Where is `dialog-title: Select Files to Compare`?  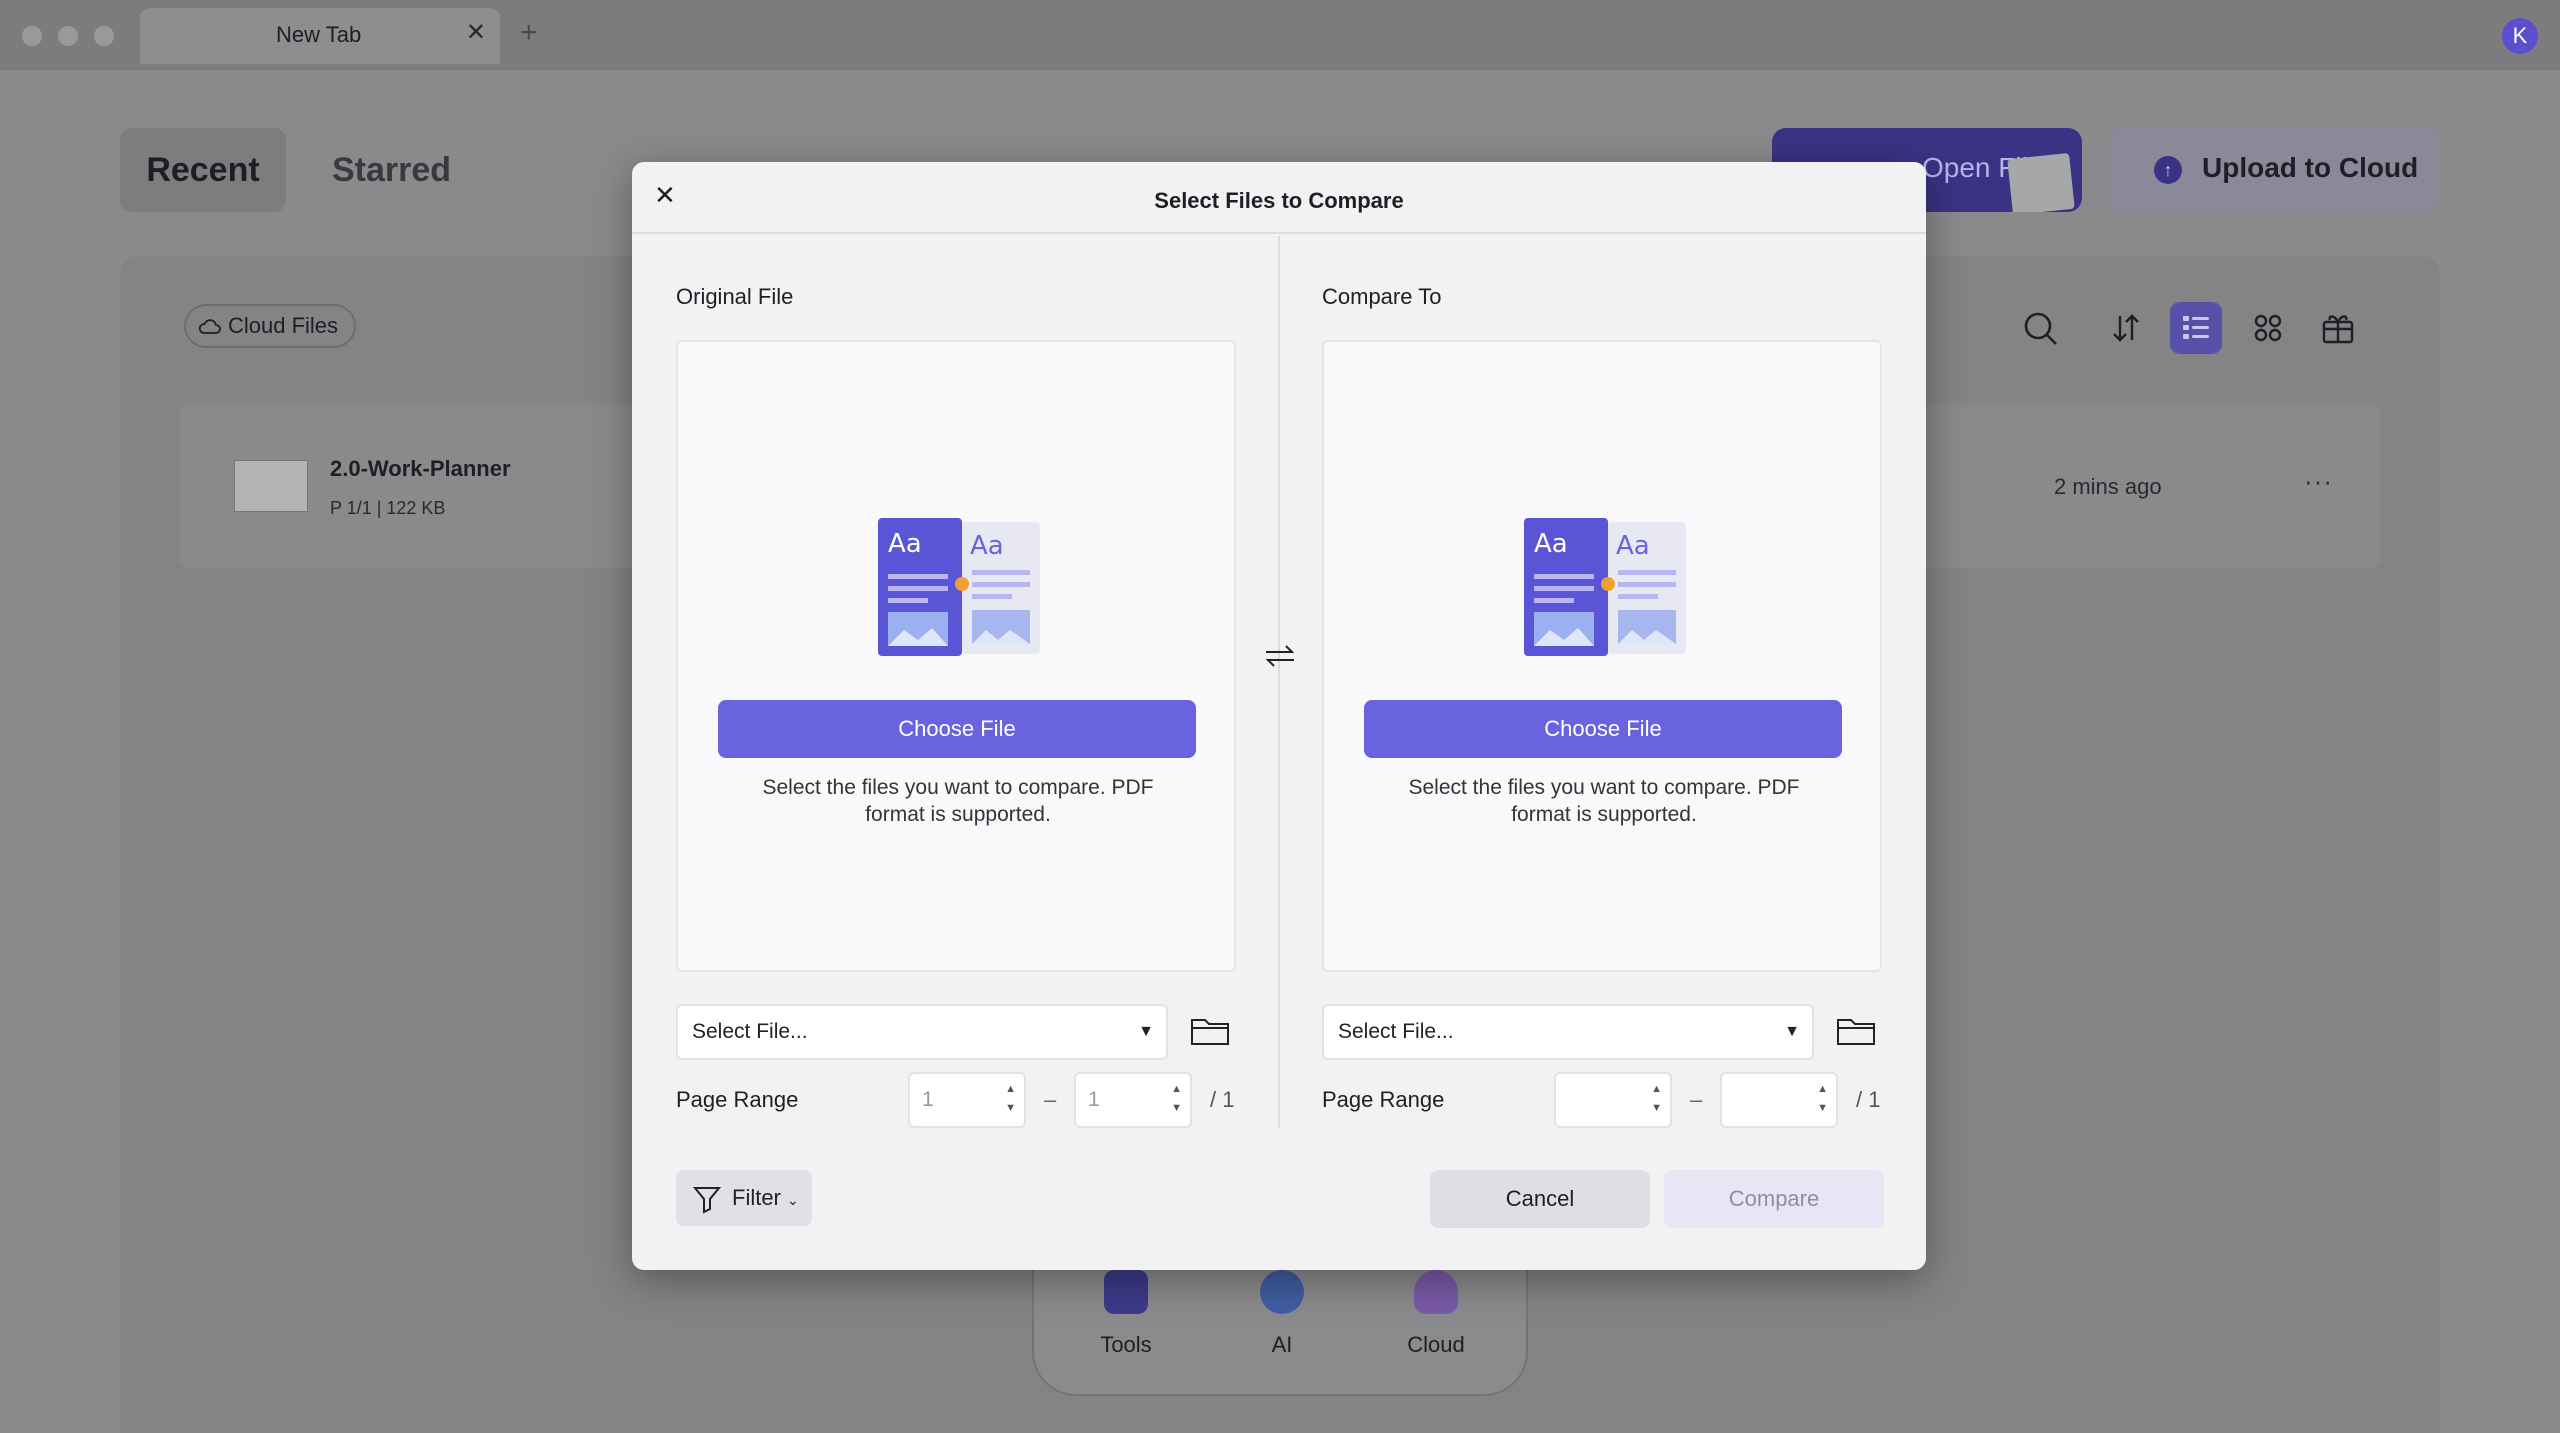 dialog-title: Select Files to Compare is located at coordinates (1279, 200).